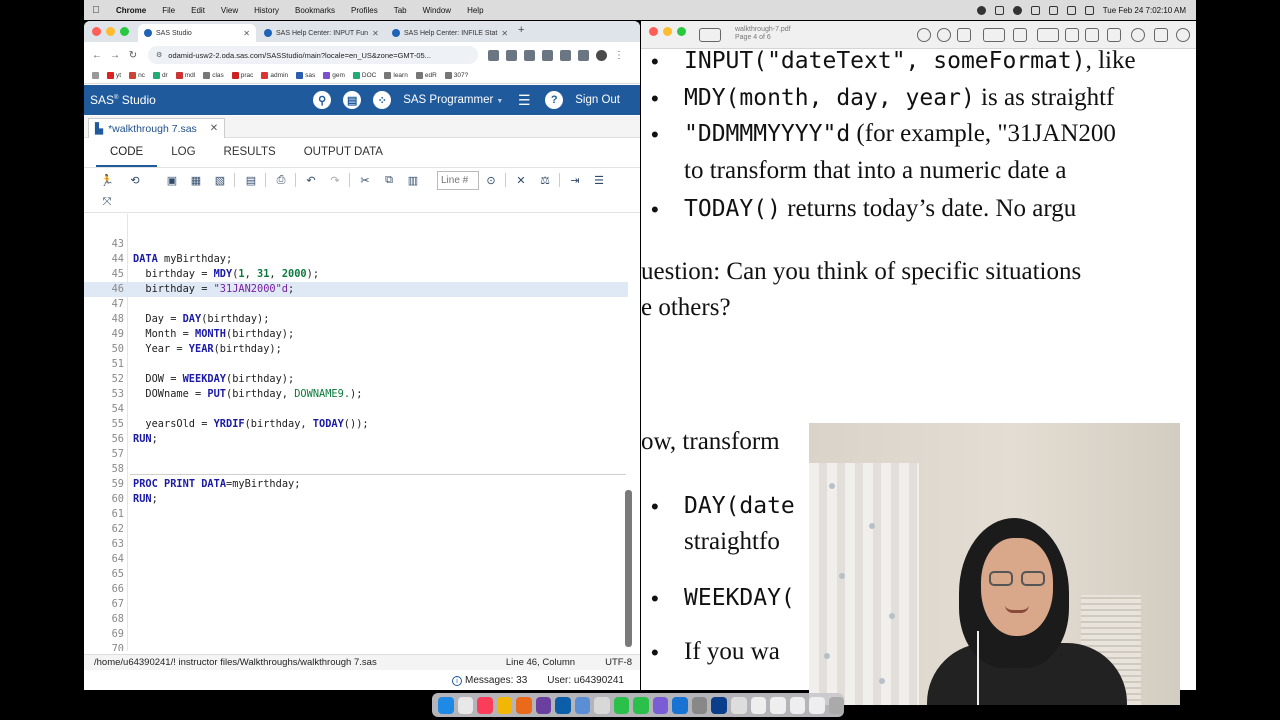 The width and height of the screenshot is (1280, 720). I want to click on site-info-icon: ⚙, so click(159, 55).